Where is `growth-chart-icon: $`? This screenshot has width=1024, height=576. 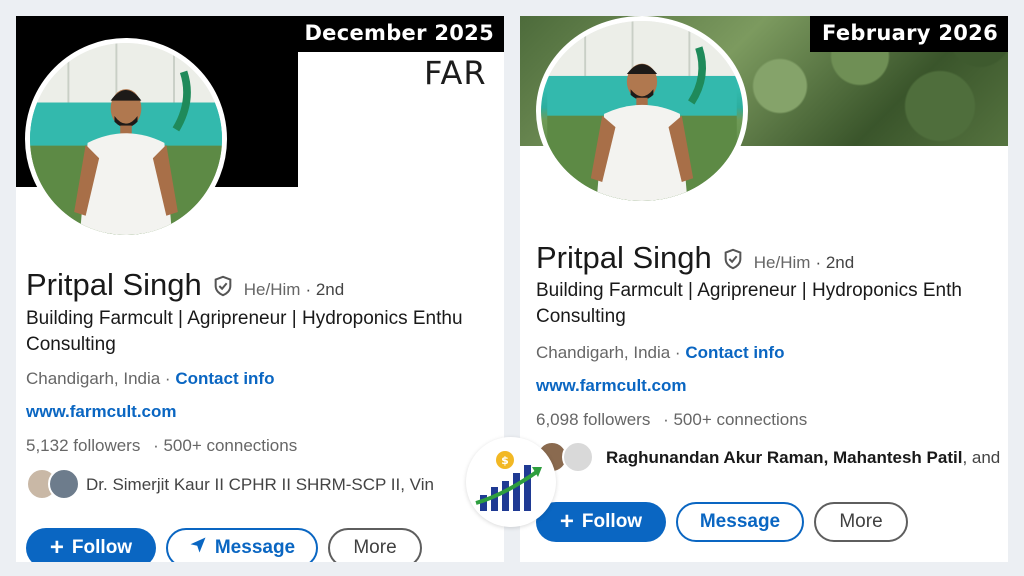 growth-chart-icon: $ is located at coordinates (511, 482).